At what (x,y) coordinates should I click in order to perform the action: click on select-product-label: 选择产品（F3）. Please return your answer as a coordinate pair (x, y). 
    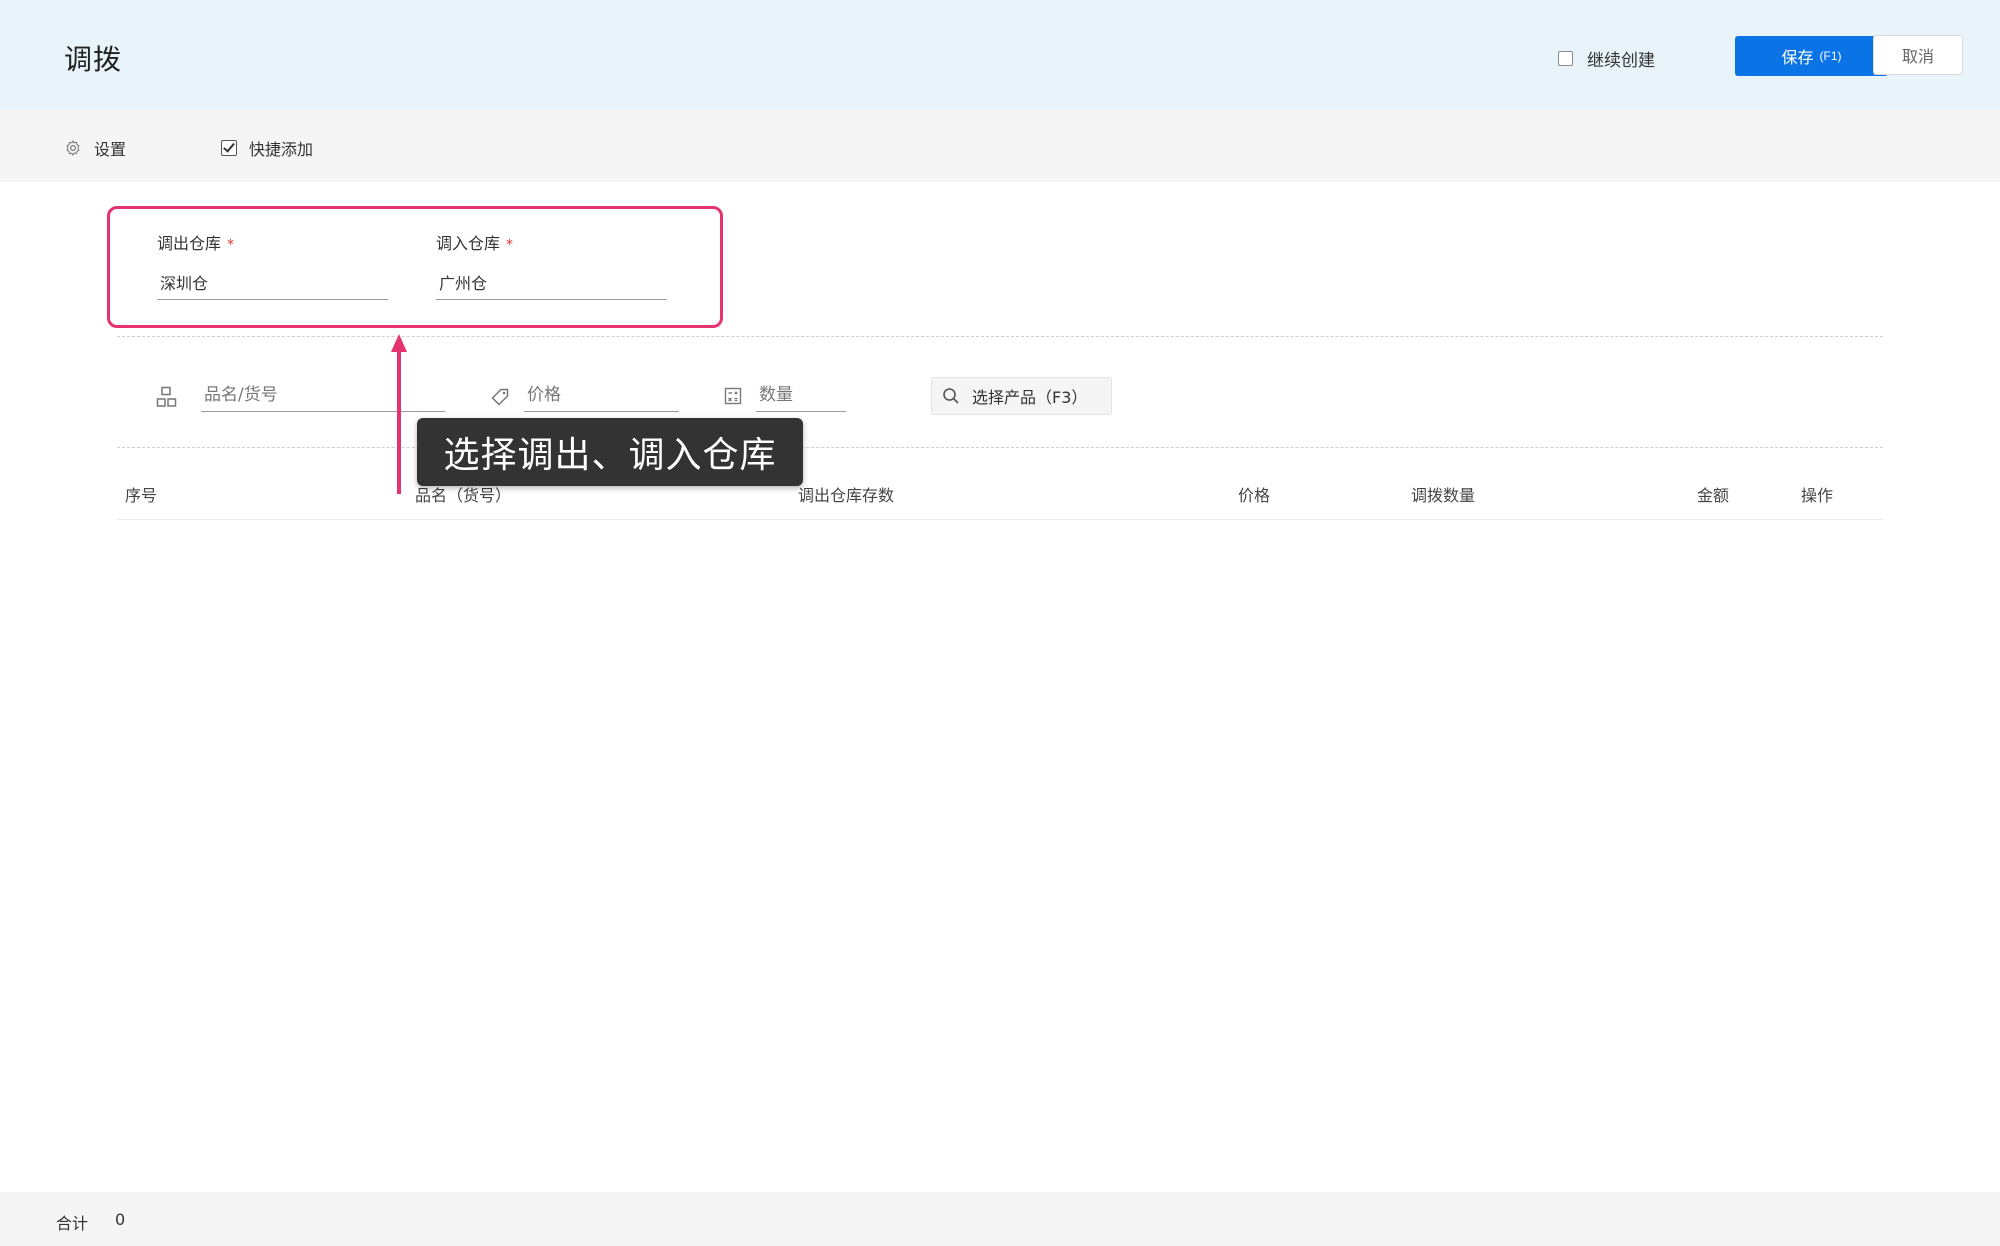
    Looking at the image, I should click on (1030, 397).